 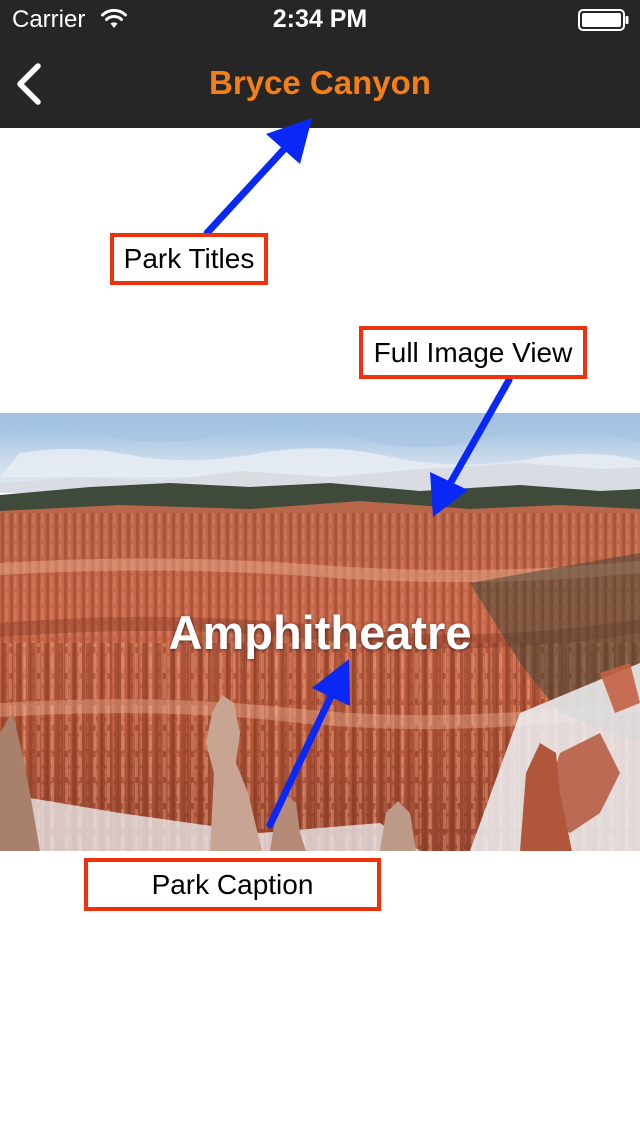 What do you see at coordinates (473, 352) in the screenshot?
I see `annotation-full-image-view: Full Image View` at bounding box center [473, 352].